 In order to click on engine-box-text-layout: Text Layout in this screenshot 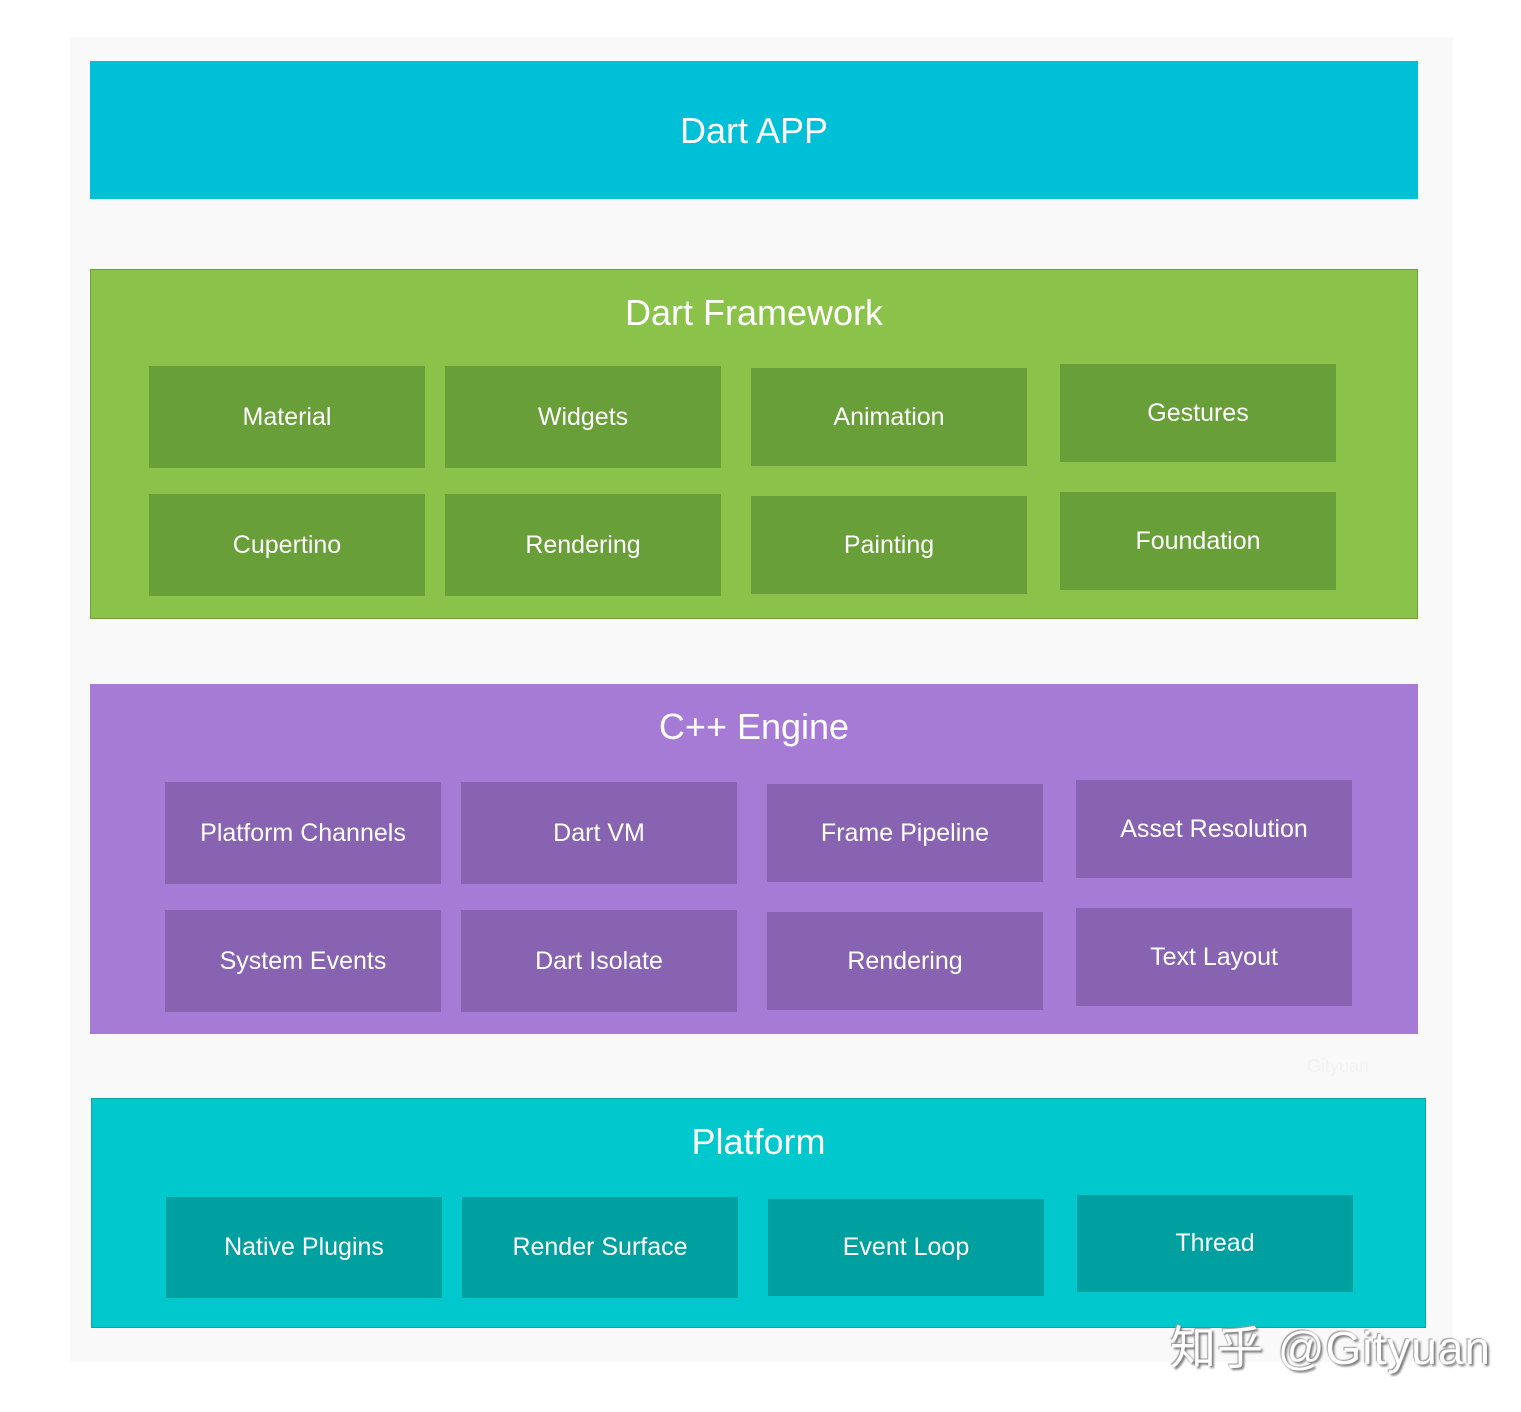, I will do `click(1214, 957)`.